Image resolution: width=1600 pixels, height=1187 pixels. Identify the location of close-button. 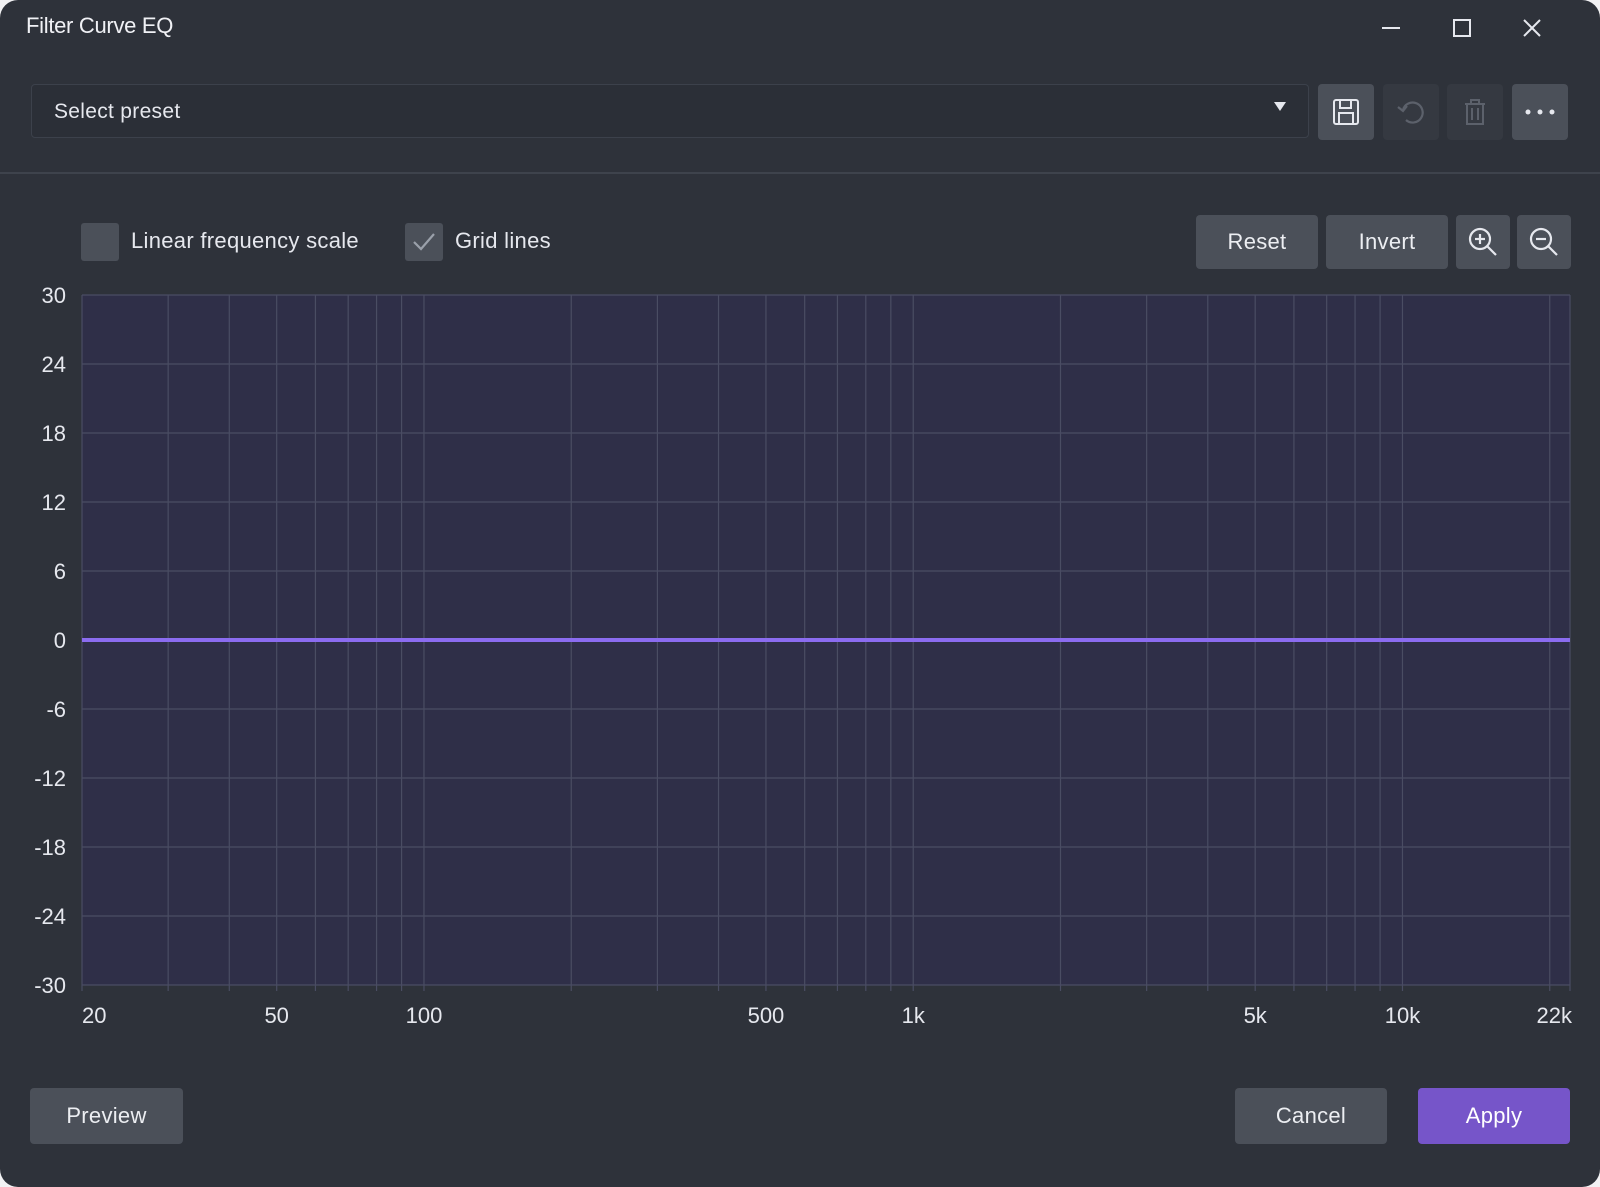
(1532, 28).